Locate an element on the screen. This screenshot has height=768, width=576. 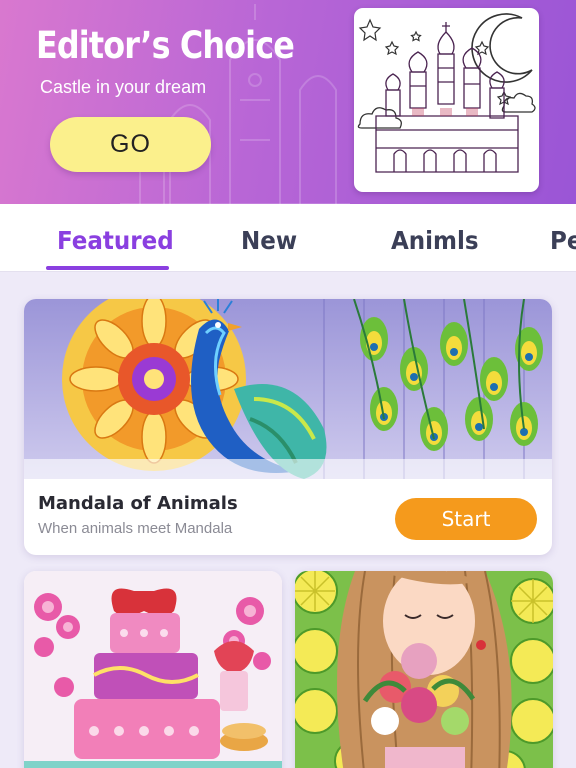
tab-new: New is located at coordinates (269, 240).